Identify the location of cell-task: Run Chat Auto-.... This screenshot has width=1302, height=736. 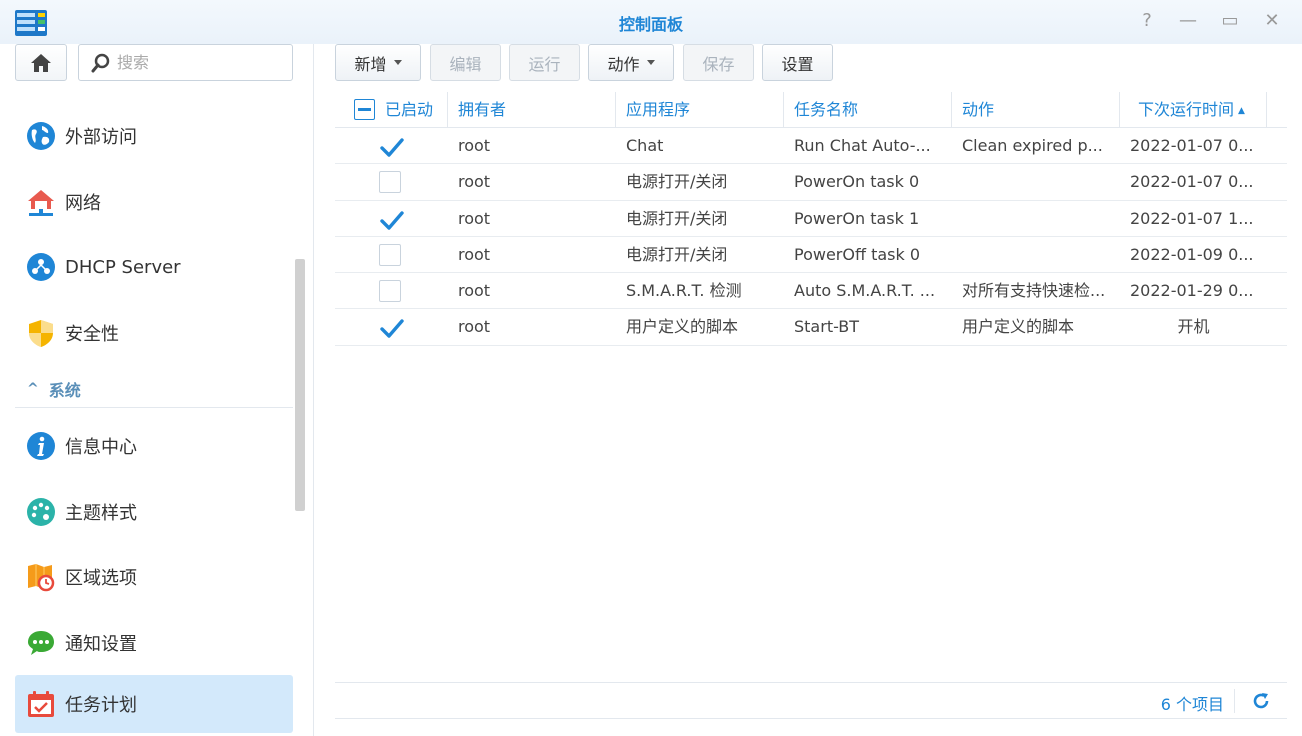
(862, 145).